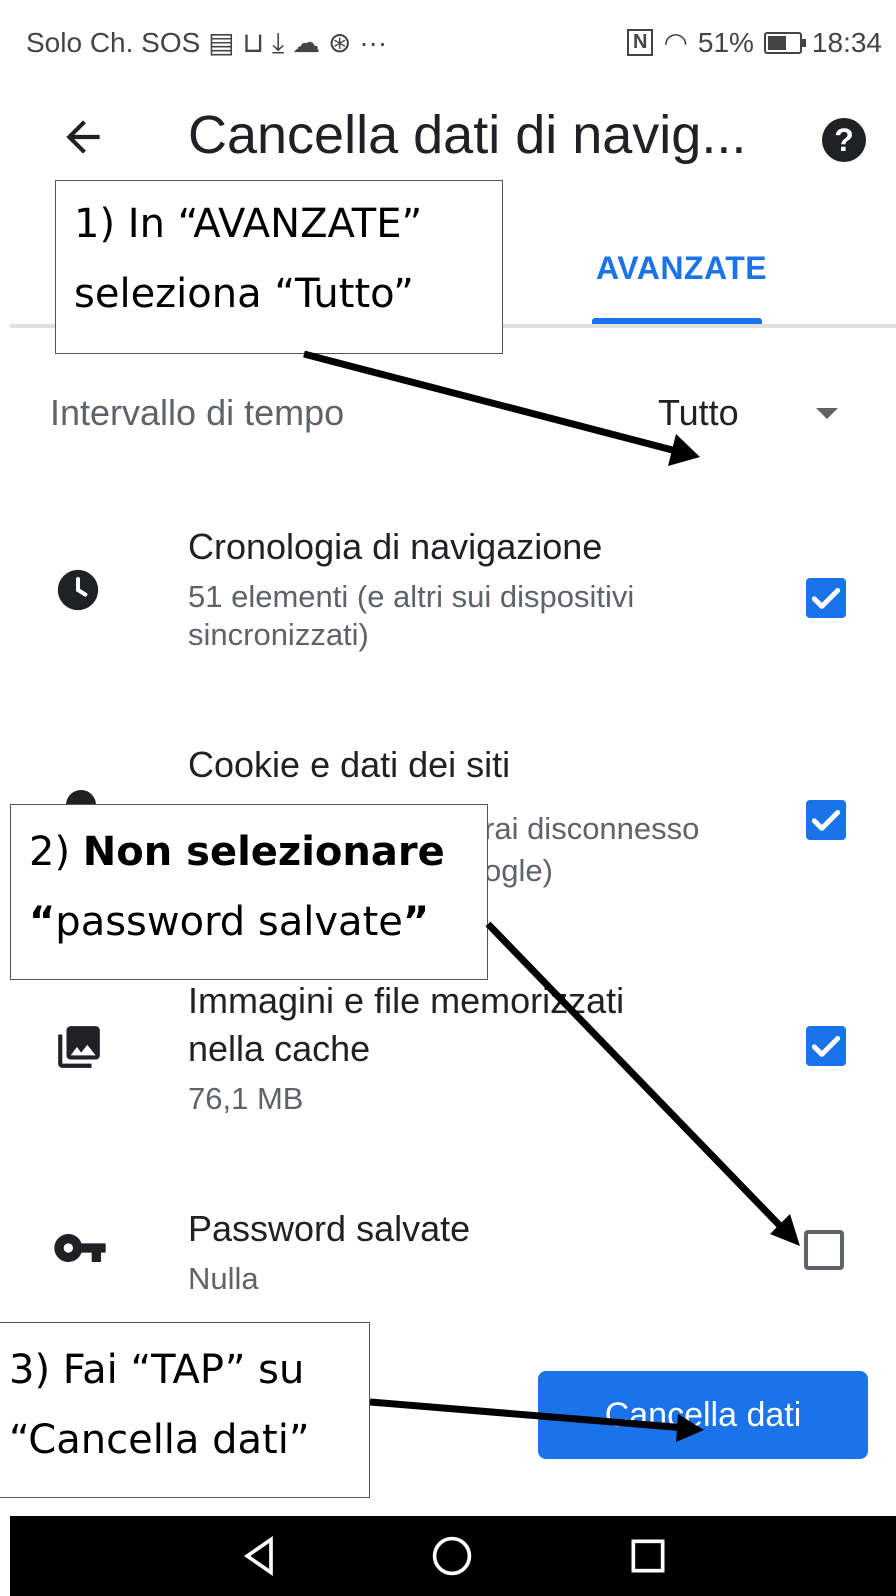  What do you see at coordinates (197, 412) in the screenshot?
I see `time-range-label: Intervallo di tempo` at bounding box center [197, 412].